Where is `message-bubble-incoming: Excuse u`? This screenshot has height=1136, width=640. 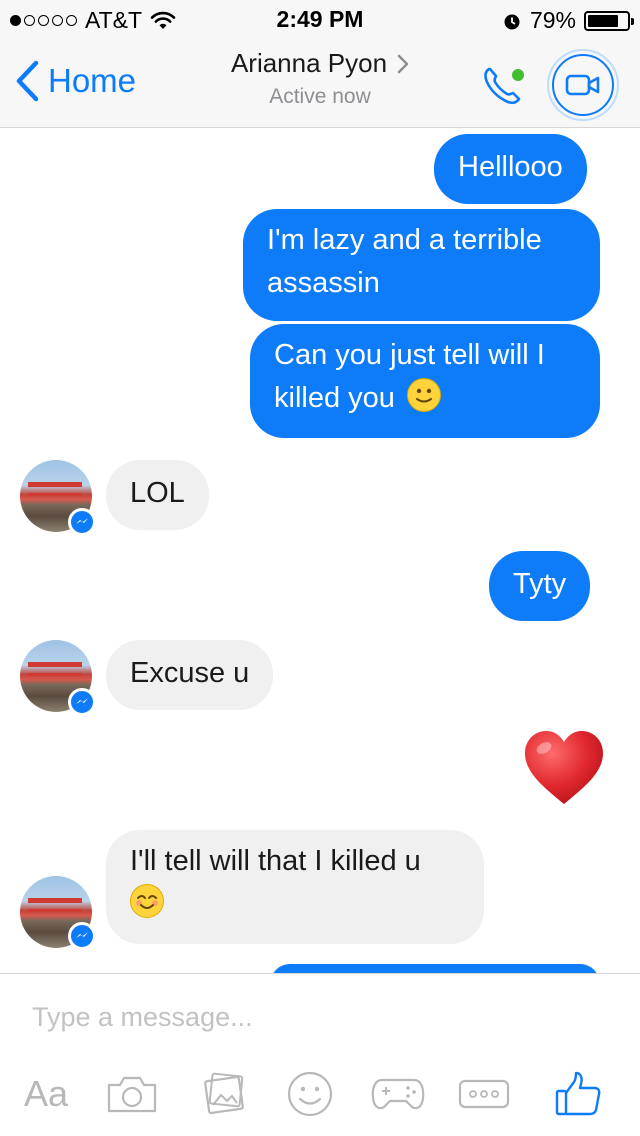 message-bubble-incoming: Excuse u is located at coordinates (190, 675).